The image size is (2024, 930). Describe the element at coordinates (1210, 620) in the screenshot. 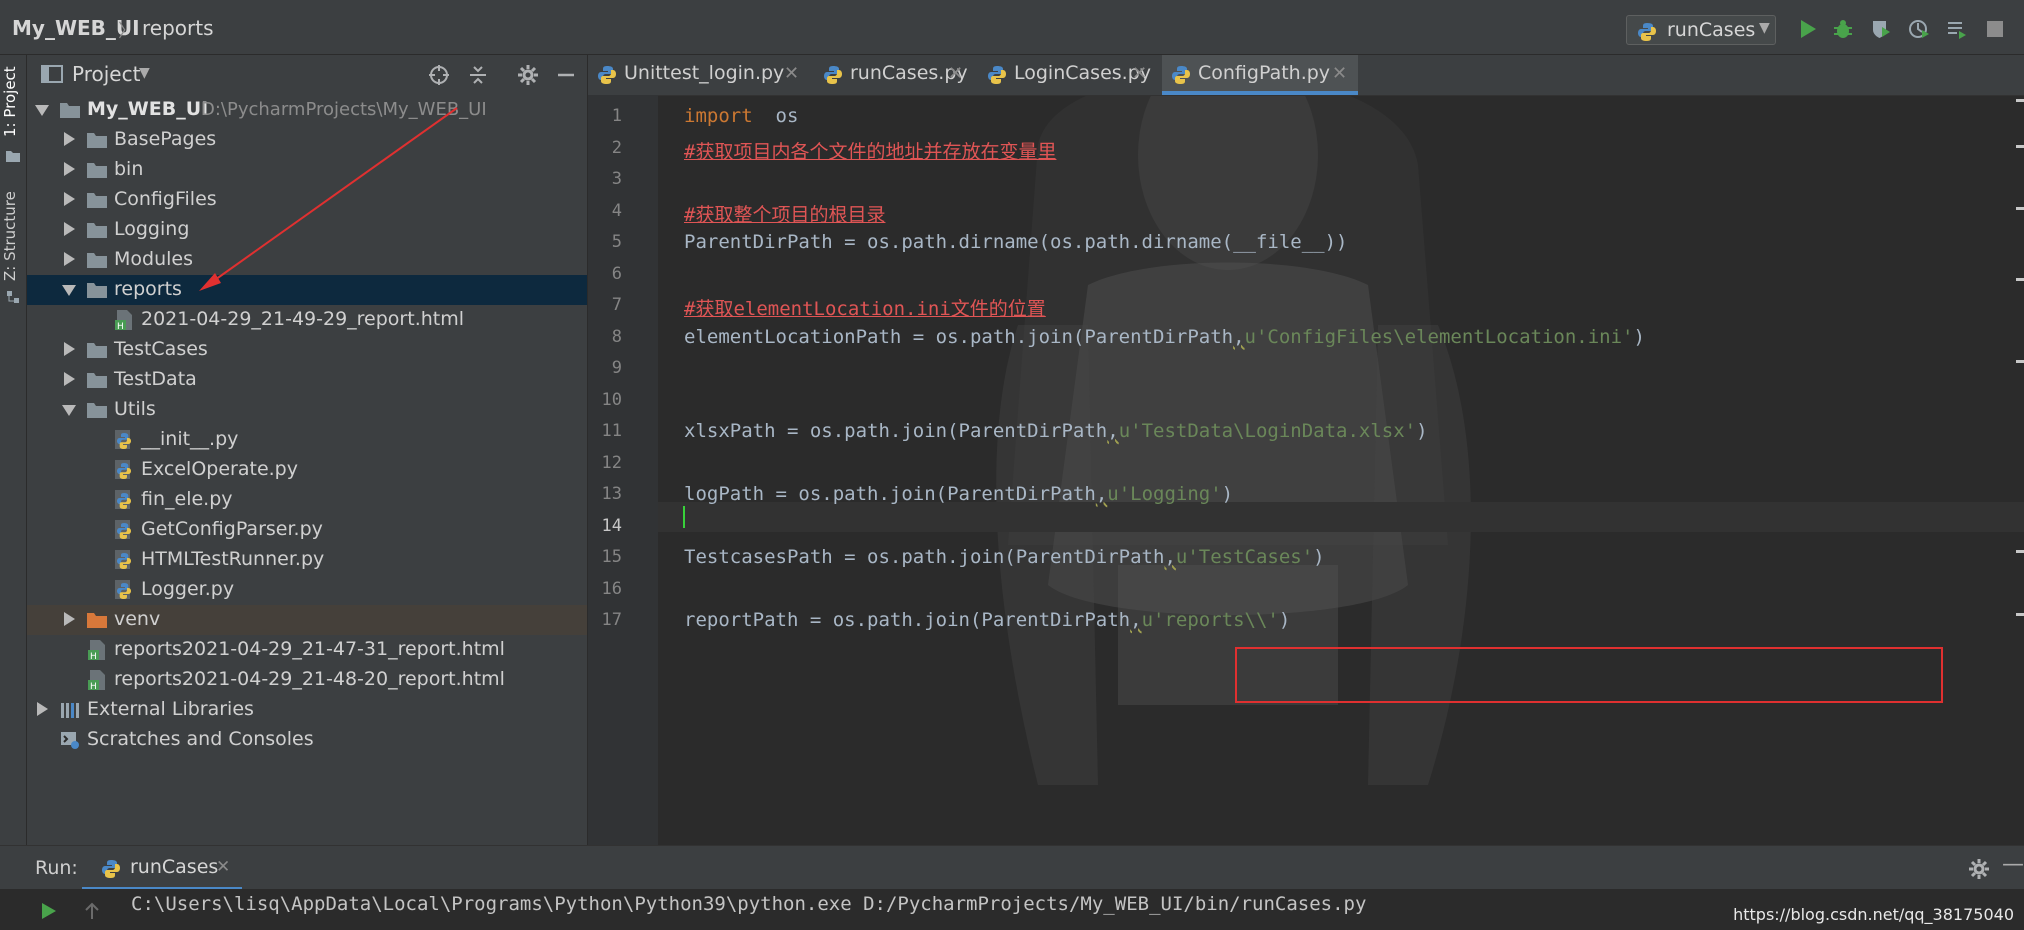

I see `code-token: u'reports\\'` at that location.